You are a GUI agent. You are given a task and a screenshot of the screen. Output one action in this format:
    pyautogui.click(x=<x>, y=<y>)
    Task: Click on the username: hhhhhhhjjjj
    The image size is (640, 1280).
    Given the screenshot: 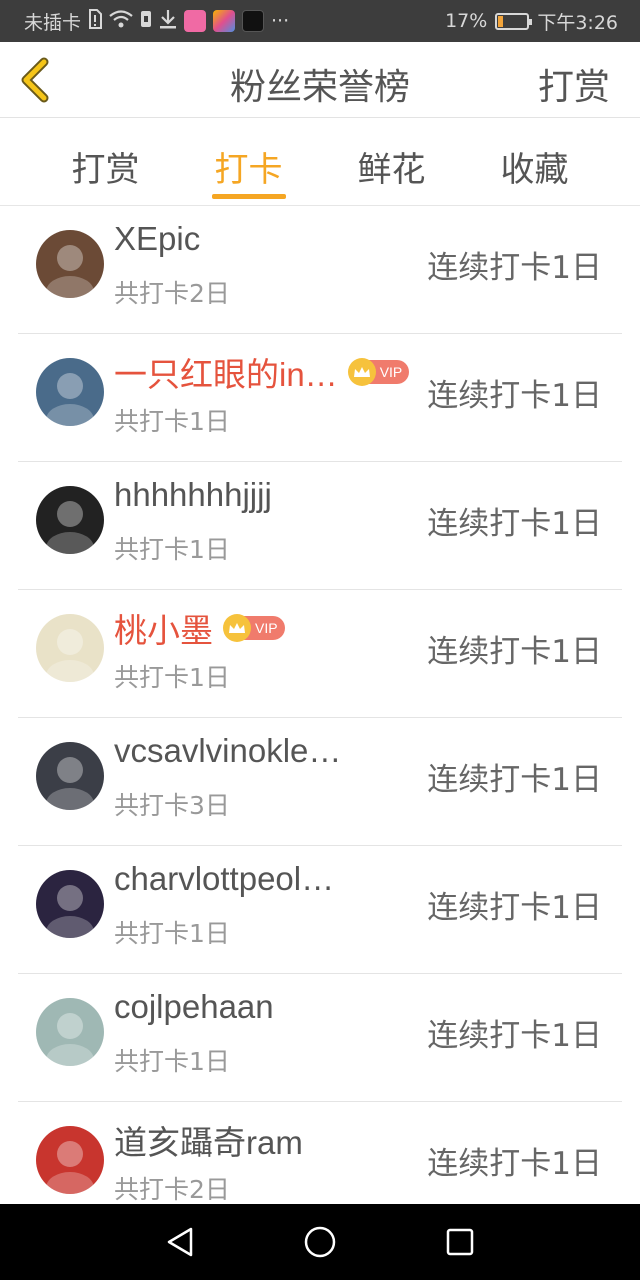 What is the action you would take?
    pyautogui.click(x=193, y=495)
    